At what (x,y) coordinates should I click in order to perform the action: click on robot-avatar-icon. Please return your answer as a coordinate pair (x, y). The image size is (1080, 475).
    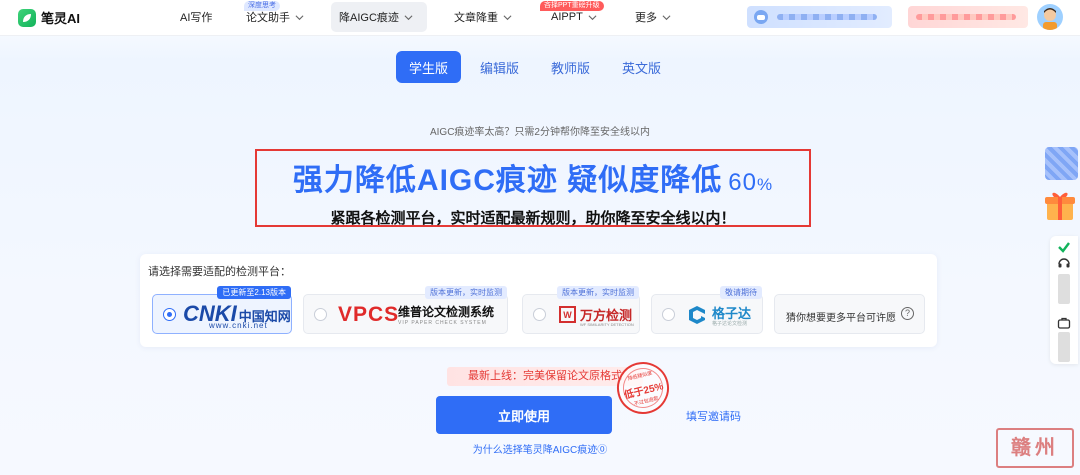
    Looking at the image, I should click on (761, 17).